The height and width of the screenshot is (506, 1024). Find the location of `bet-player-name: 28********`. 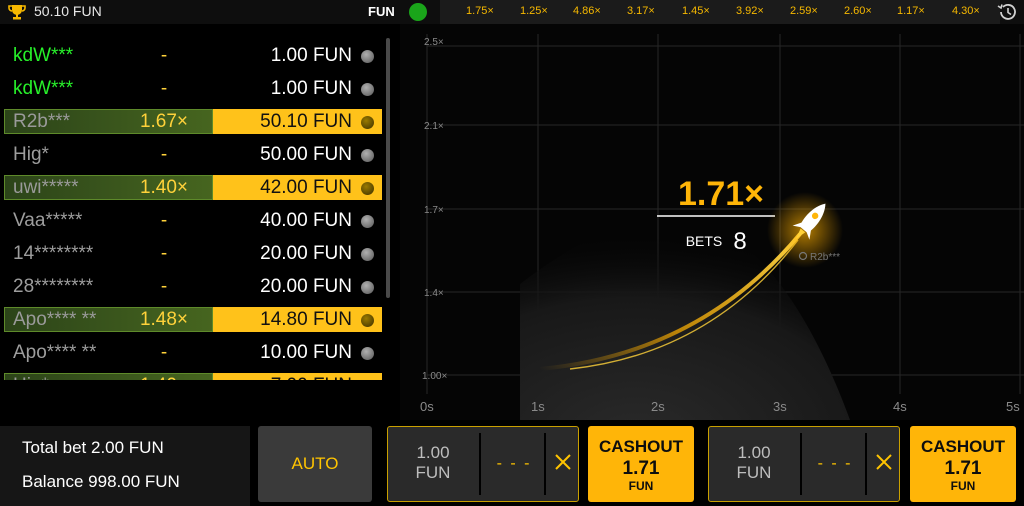

bet-player-name: 28******** is located at coordinates (53, 286).